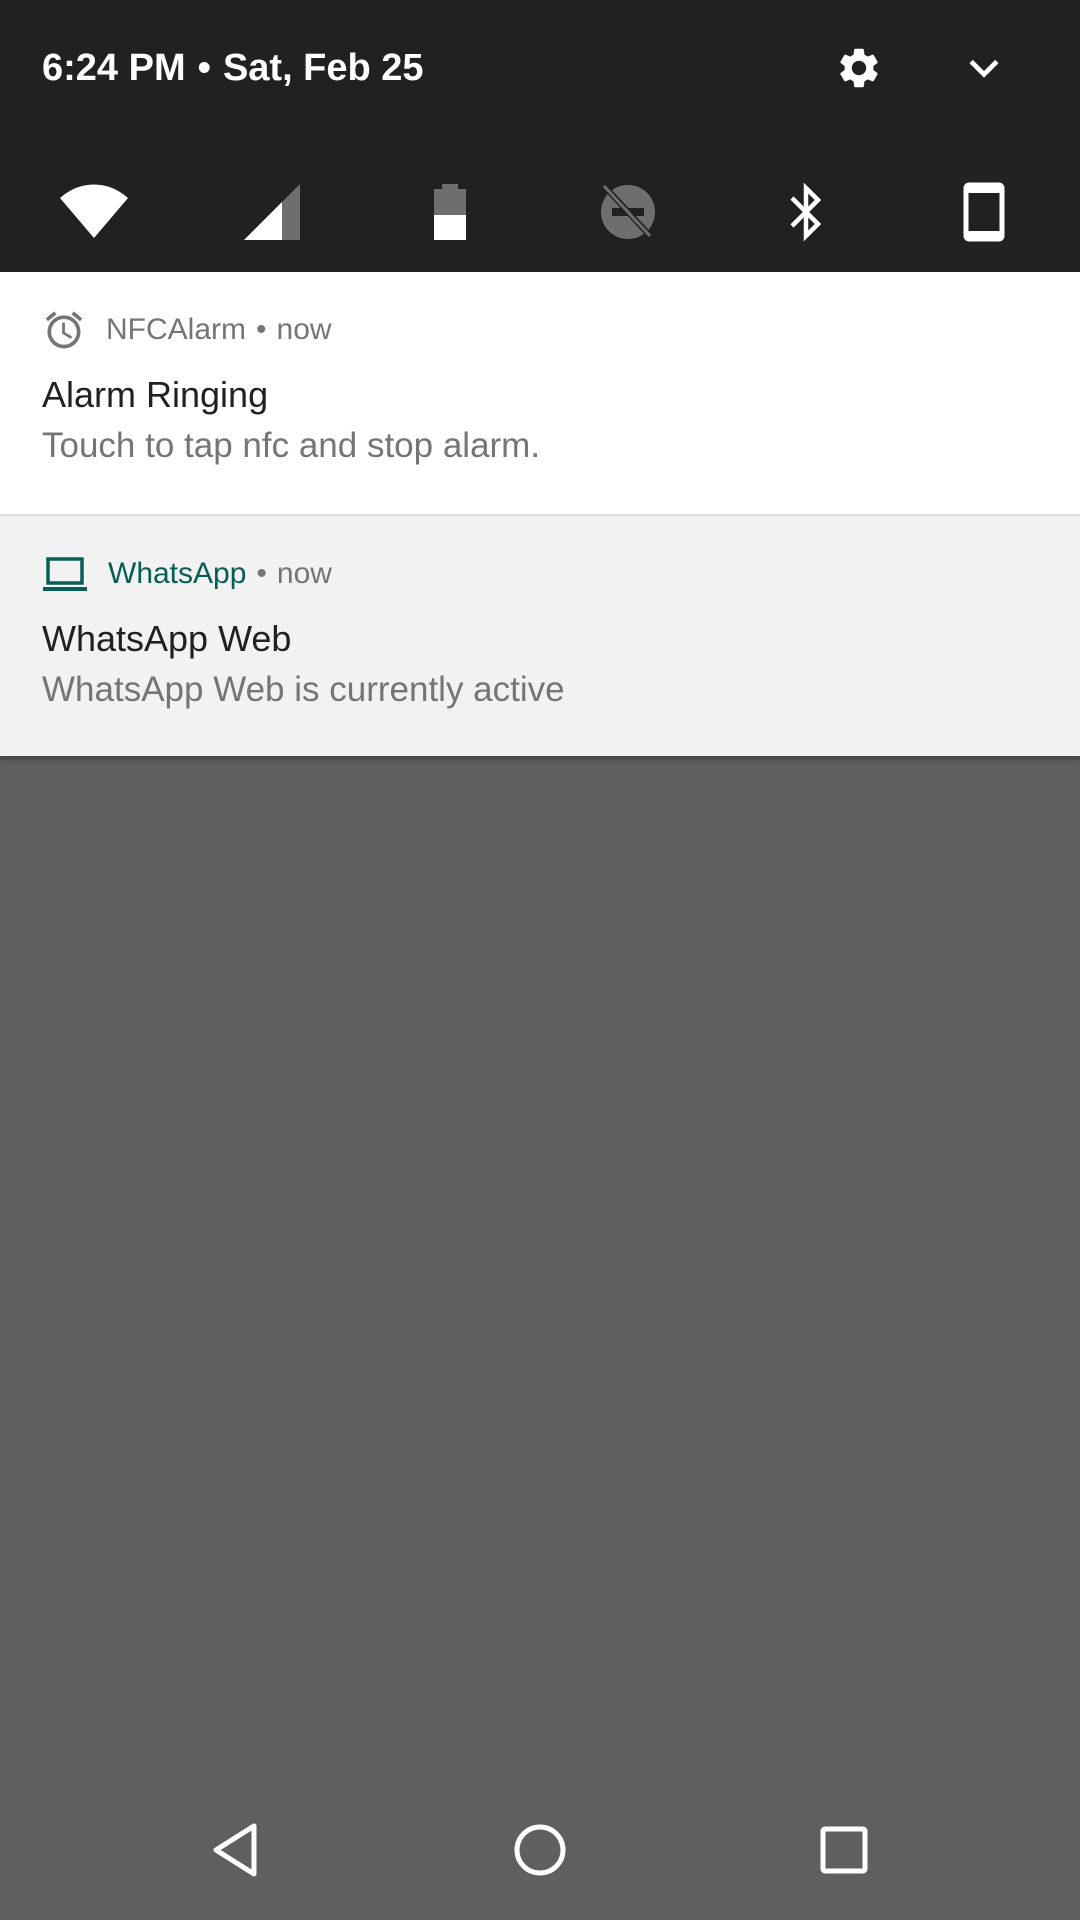 The height and width of the screenshot is (1920, 1080). I want to click on do-not-disturb-off-icon, so click(628, 212).